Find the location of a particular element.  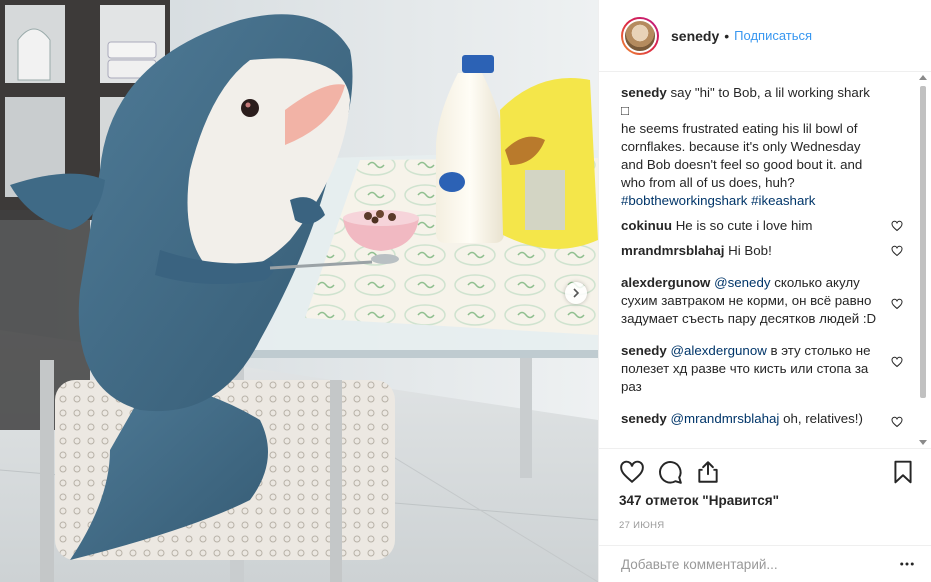

list-item: cokinuu He is so cute i love him is located at coordinates (762, 226).